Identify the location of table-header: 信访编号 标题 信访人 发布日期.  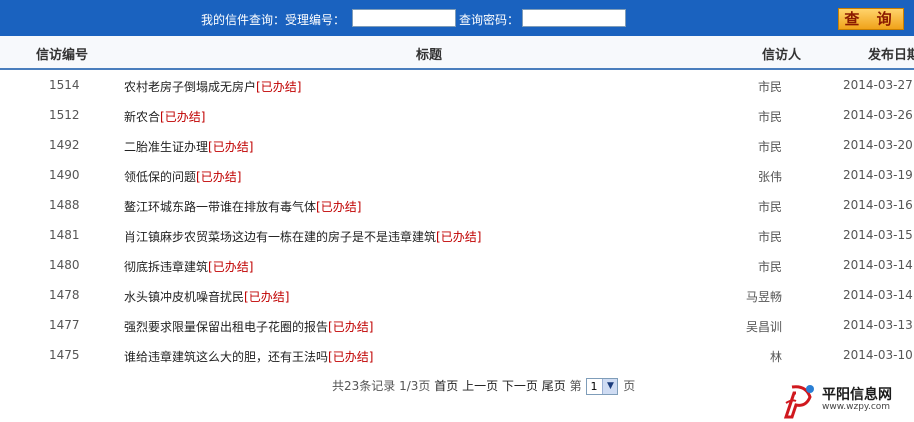
(457, 53).